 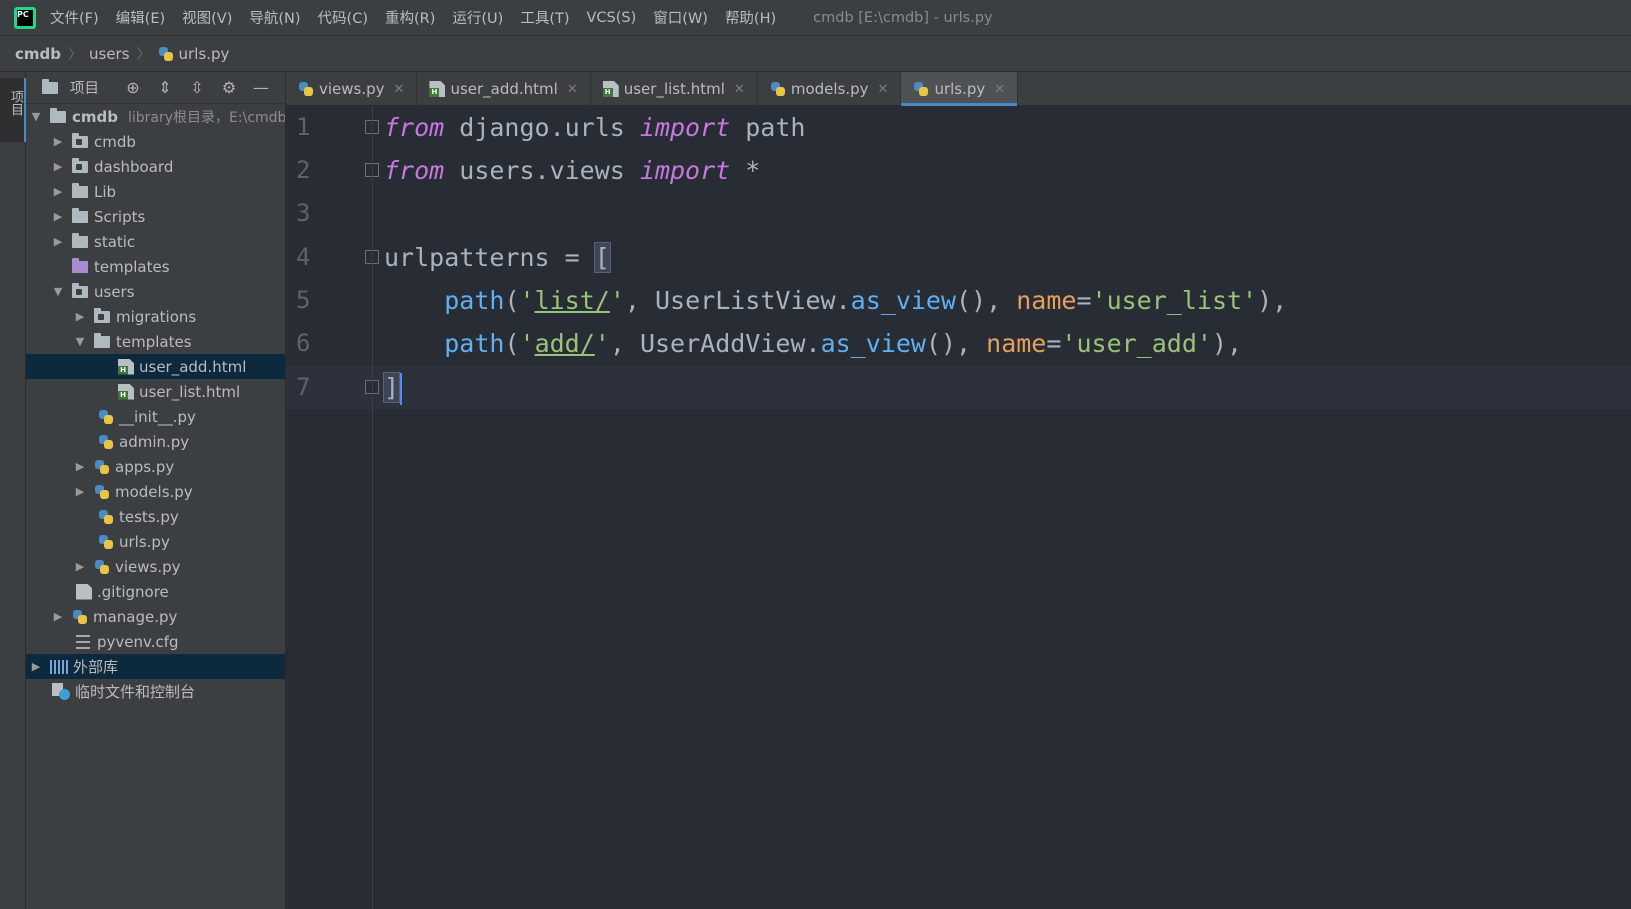 What do you see at coordinates (960, 89) in the screenshot?
I see `tab-urls-py: urls.py ✕` at bounding box center [960, 89].